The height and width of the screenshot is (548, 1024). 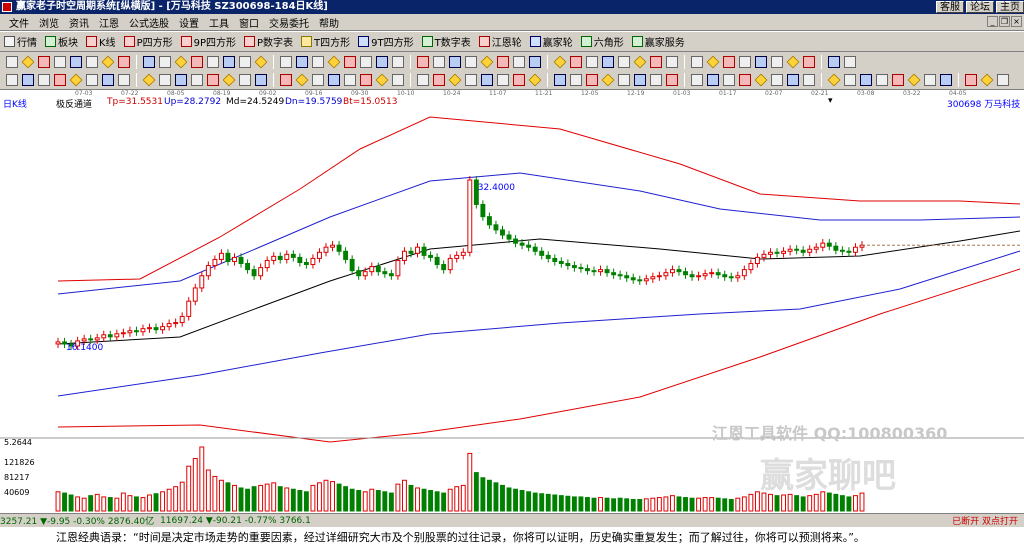 I want to click on menu-settings: 设置, so click(x=189, y=22).